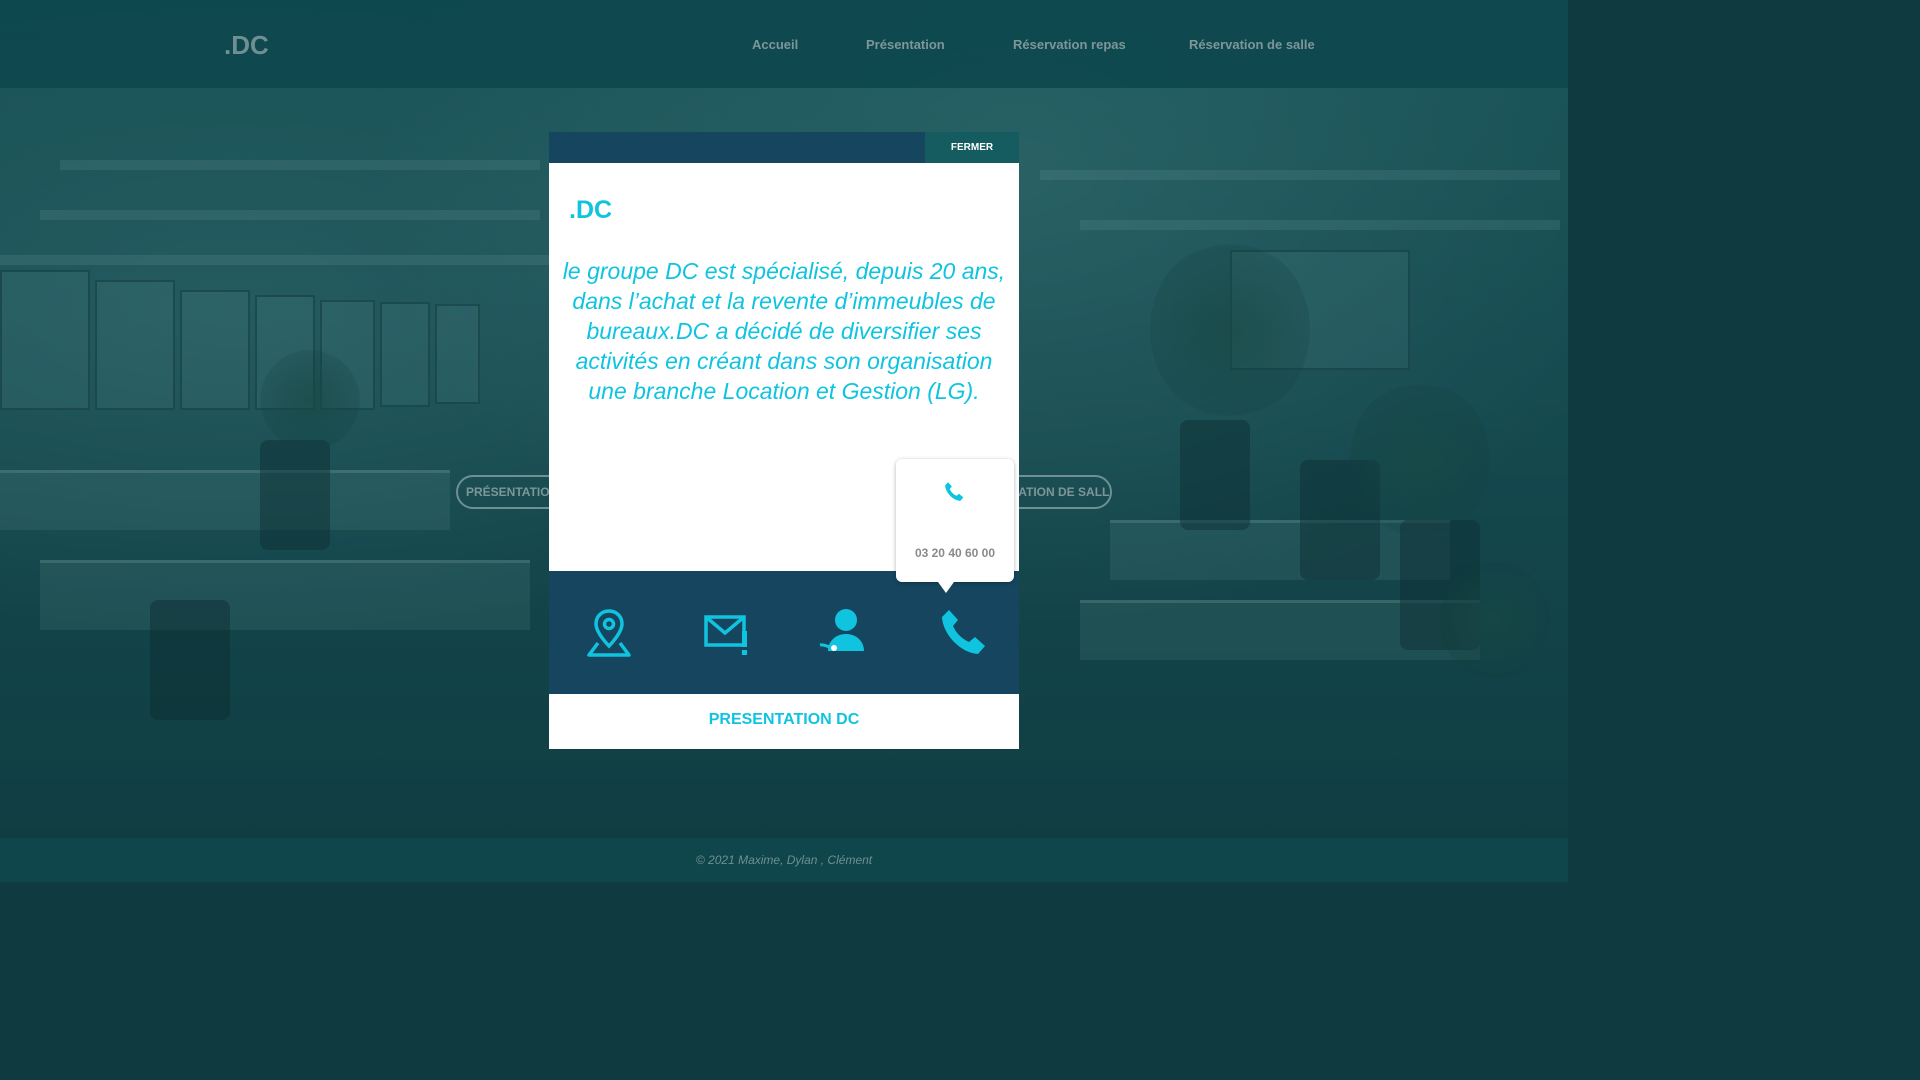 This screenshot has width=1920, height=1080. Describe the element at coordinates (591, 210) in the screenshot. I see `modal-brand-title: .DC` at that location.